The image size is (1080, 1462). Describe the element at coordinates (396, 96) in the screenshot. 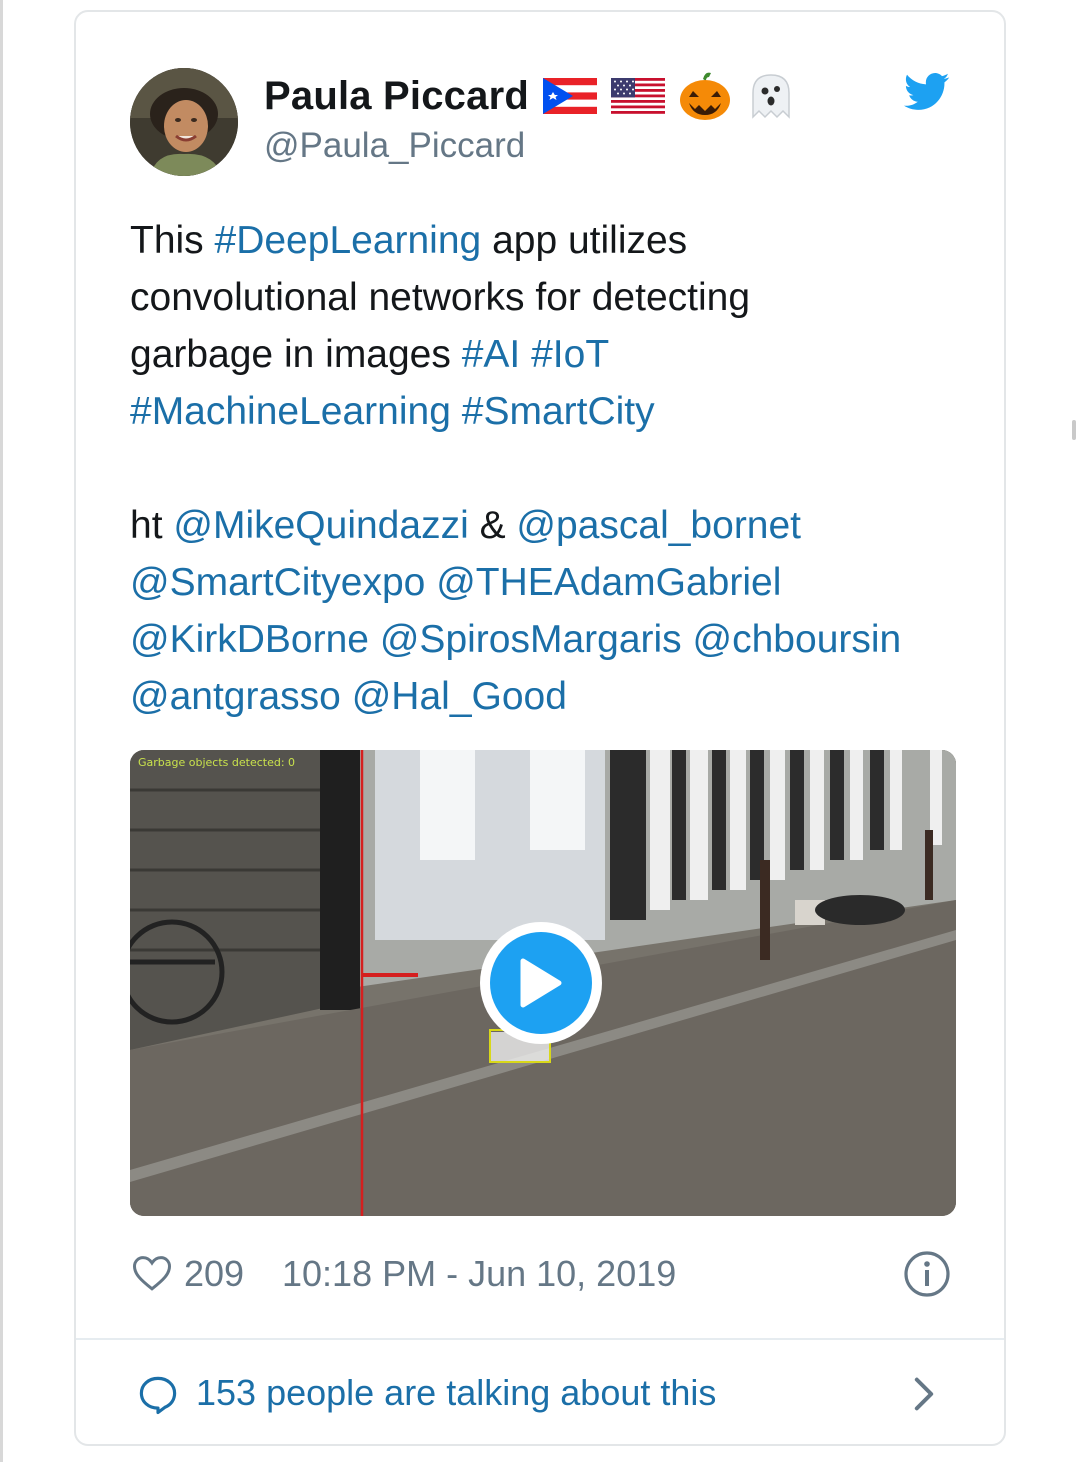

I see `author-display-name: Paula Piccard` at that location.